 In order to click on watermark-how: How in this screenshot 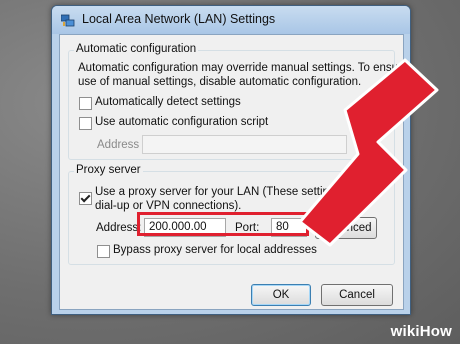, I will do `click(435, 331)`.